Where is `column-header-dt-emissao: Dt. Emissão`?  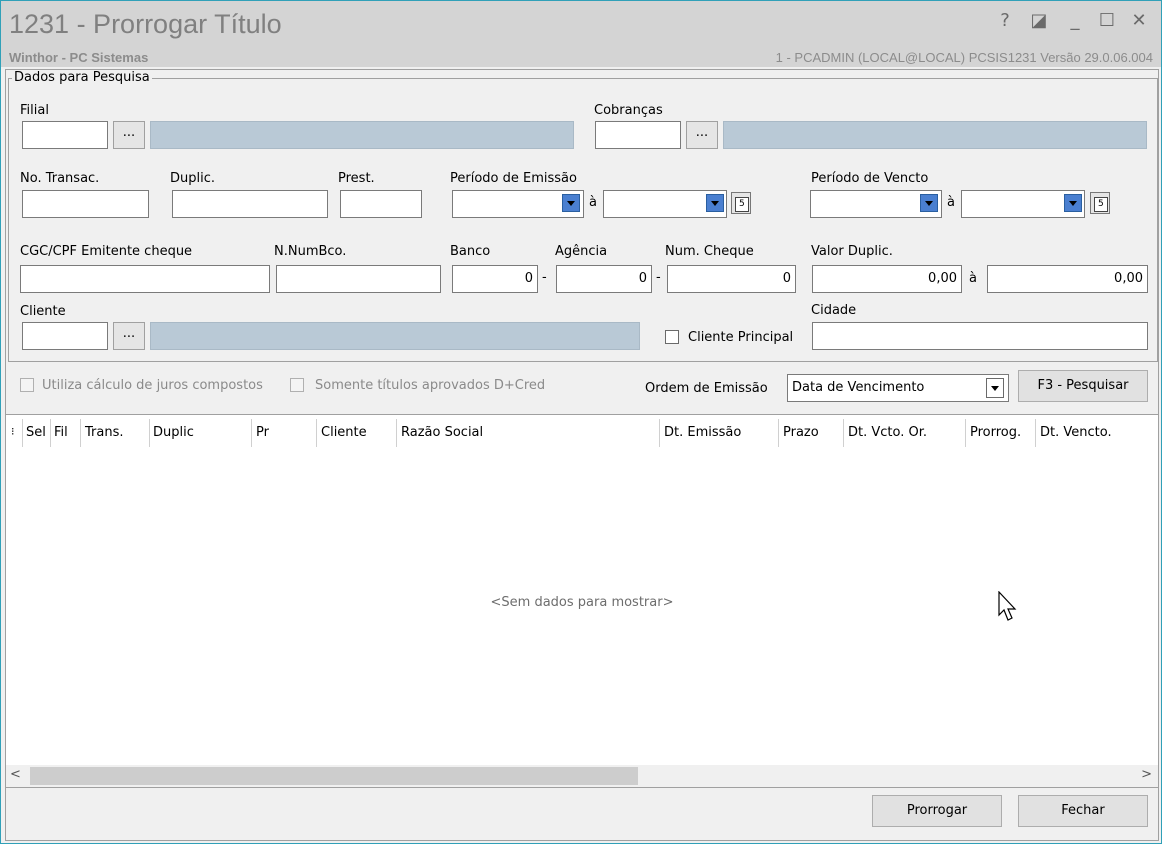
column-header-dt-emissao: Dt. Emissão is located at coordinates (702, 432).